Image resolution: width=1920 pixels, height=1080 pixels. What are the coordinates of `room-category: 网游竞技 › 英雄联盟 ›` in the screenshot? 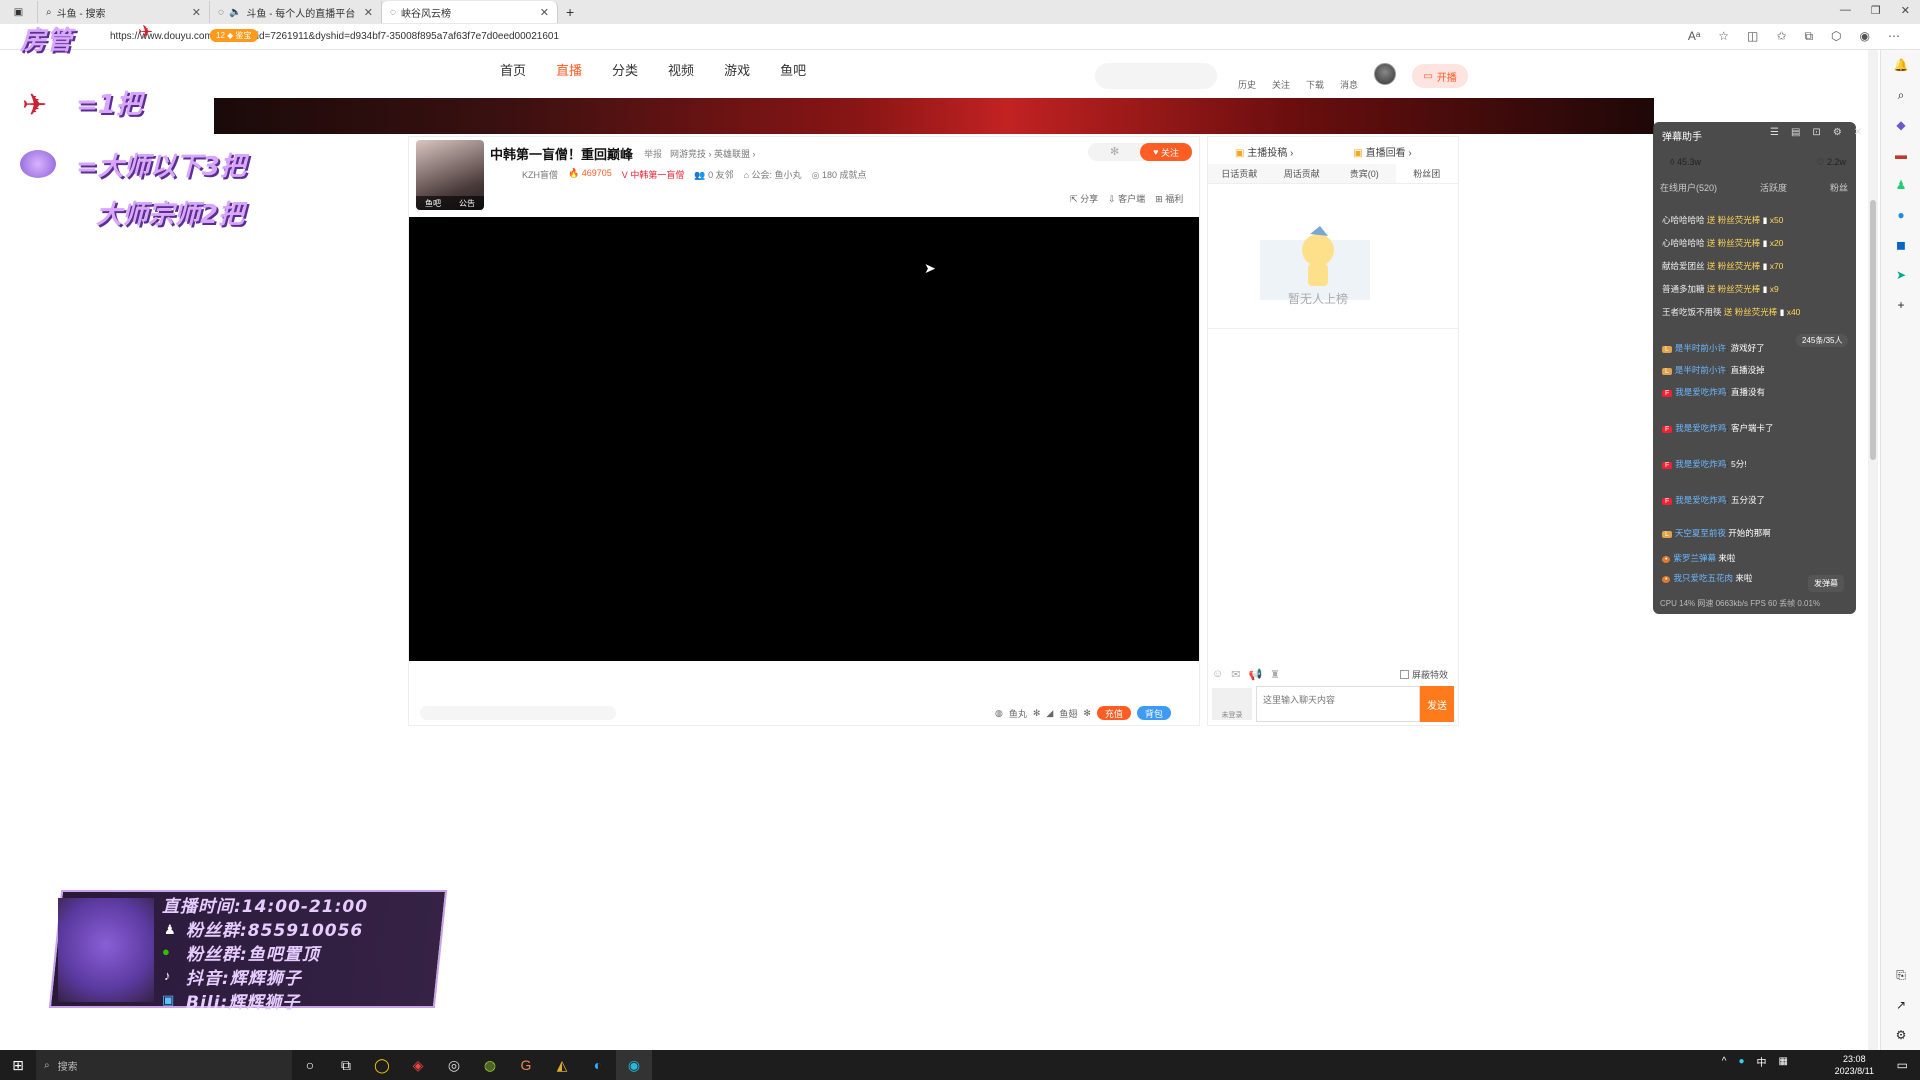 It's located at (713, 153).